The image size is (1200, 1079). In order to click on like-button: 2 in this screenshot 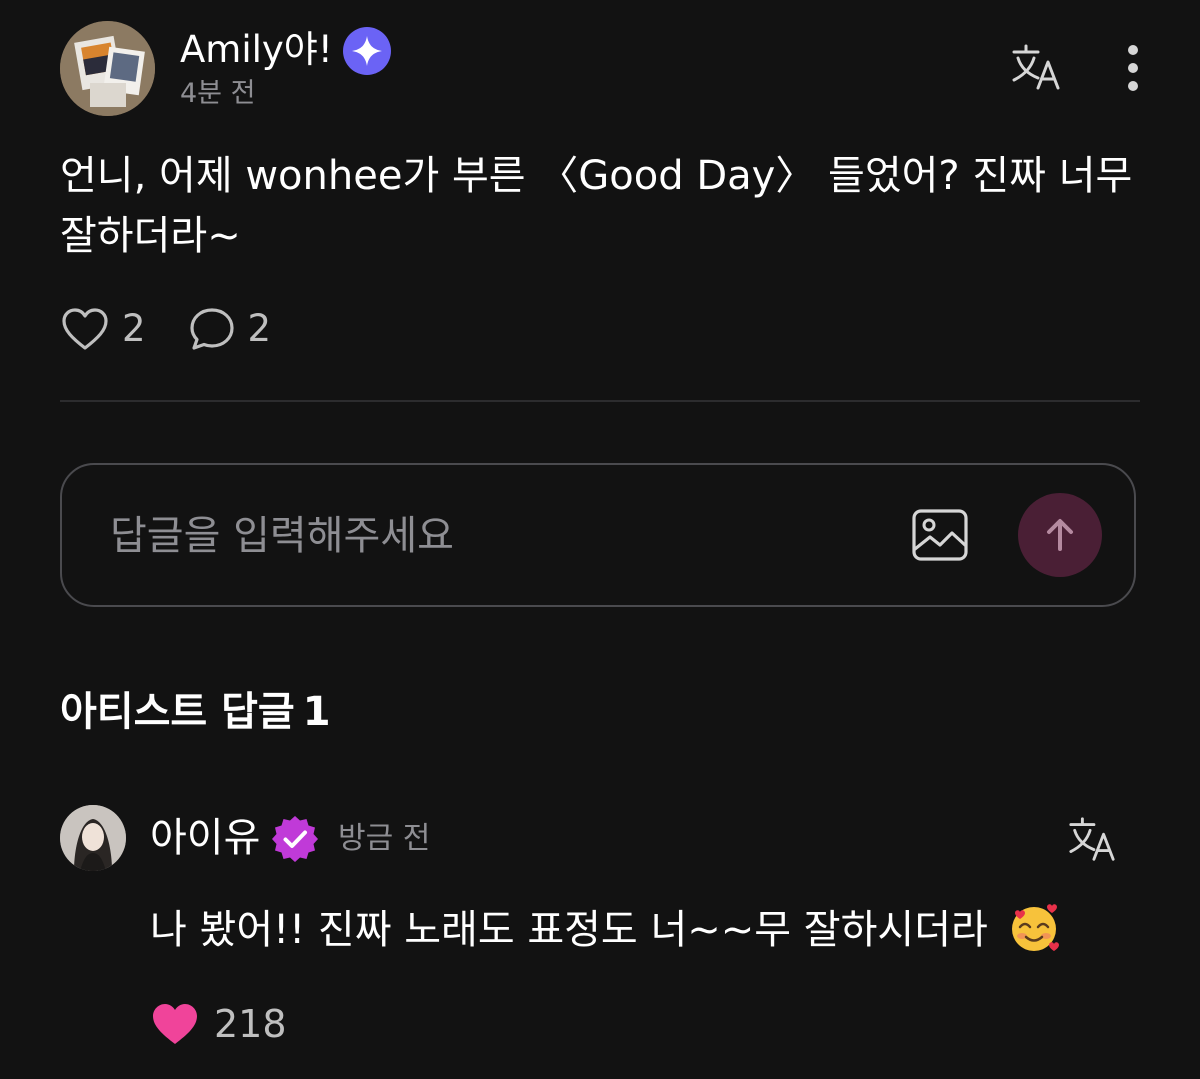, I will do `click(103, 329)`.